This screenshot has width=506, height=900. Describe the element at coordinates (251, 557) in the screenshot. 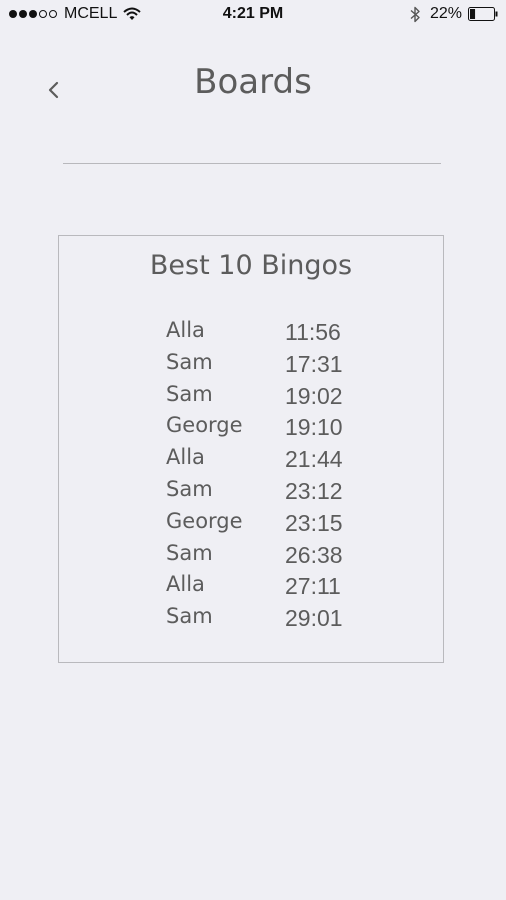

I see `score-row: Sam 26:38` at that location.